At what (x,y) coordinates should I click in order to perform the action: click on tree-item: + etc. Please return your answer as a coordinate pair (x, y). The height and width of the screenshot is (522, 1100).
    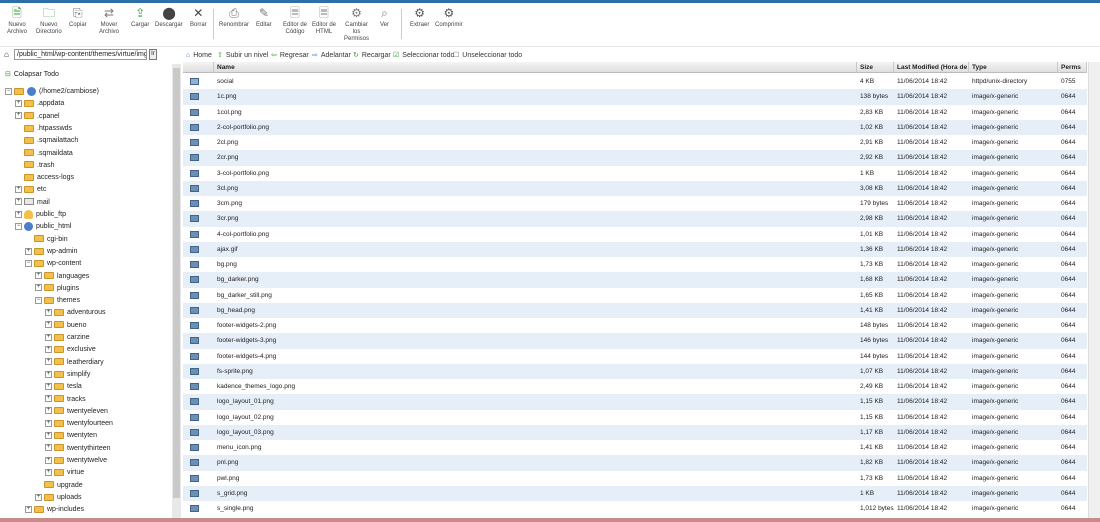
    Looking at the image, I should click on (30, 190).